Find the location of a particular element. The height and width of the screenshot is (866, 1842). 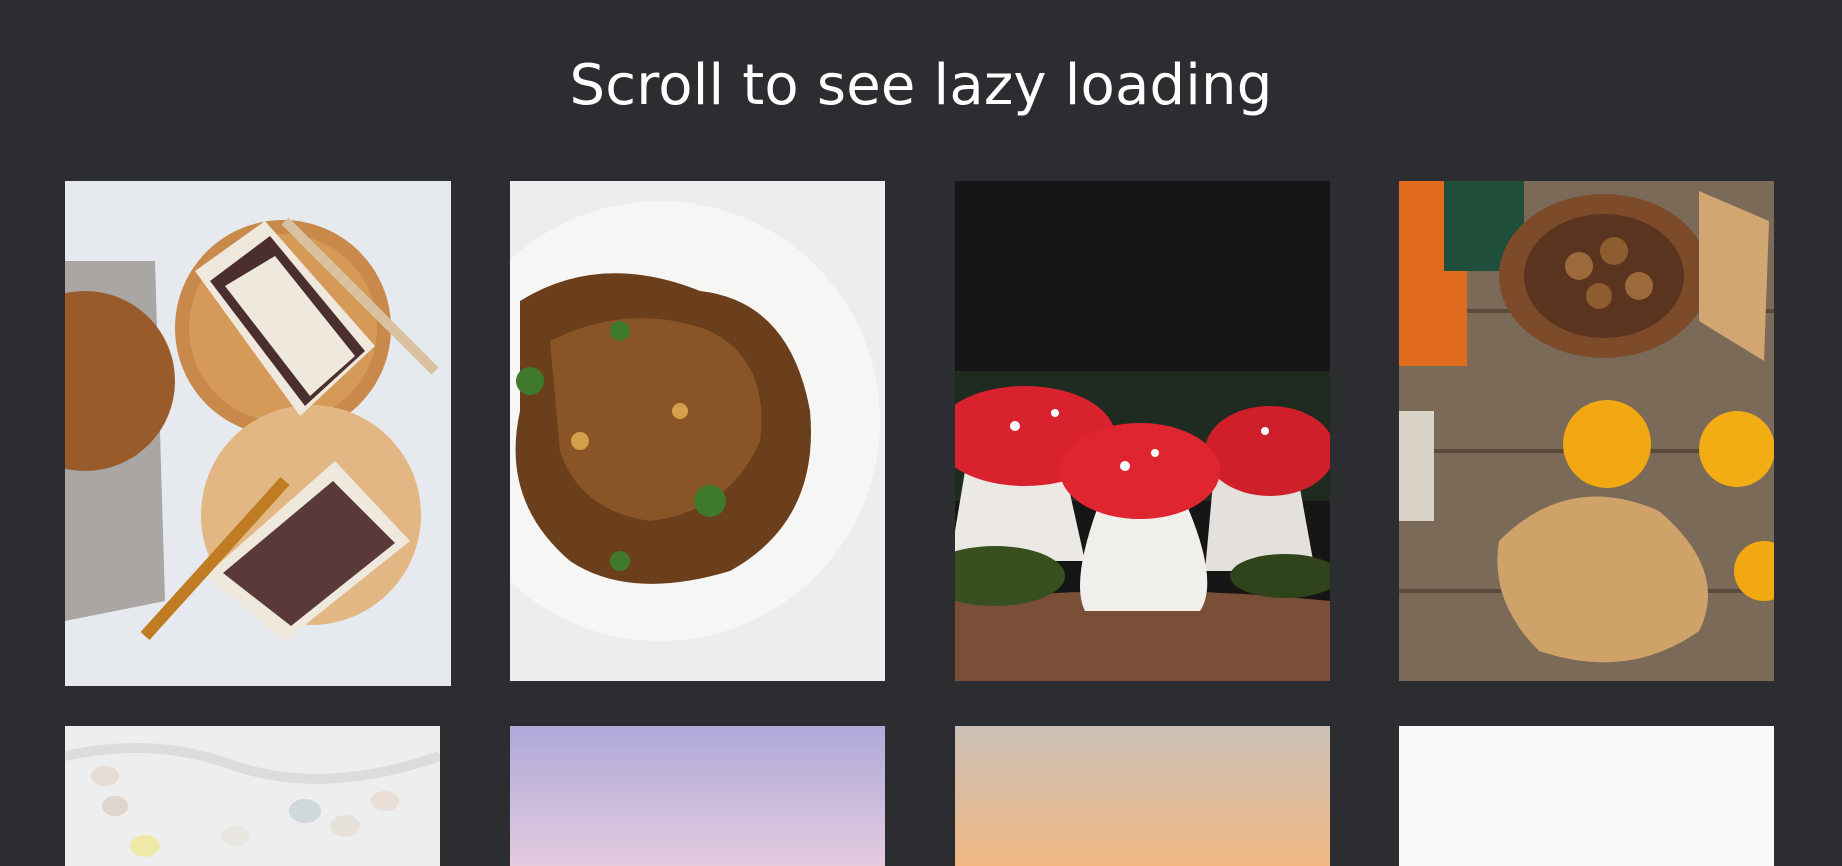

page-title: Scroll to see lazy loading is located at coordinates (921, 85).